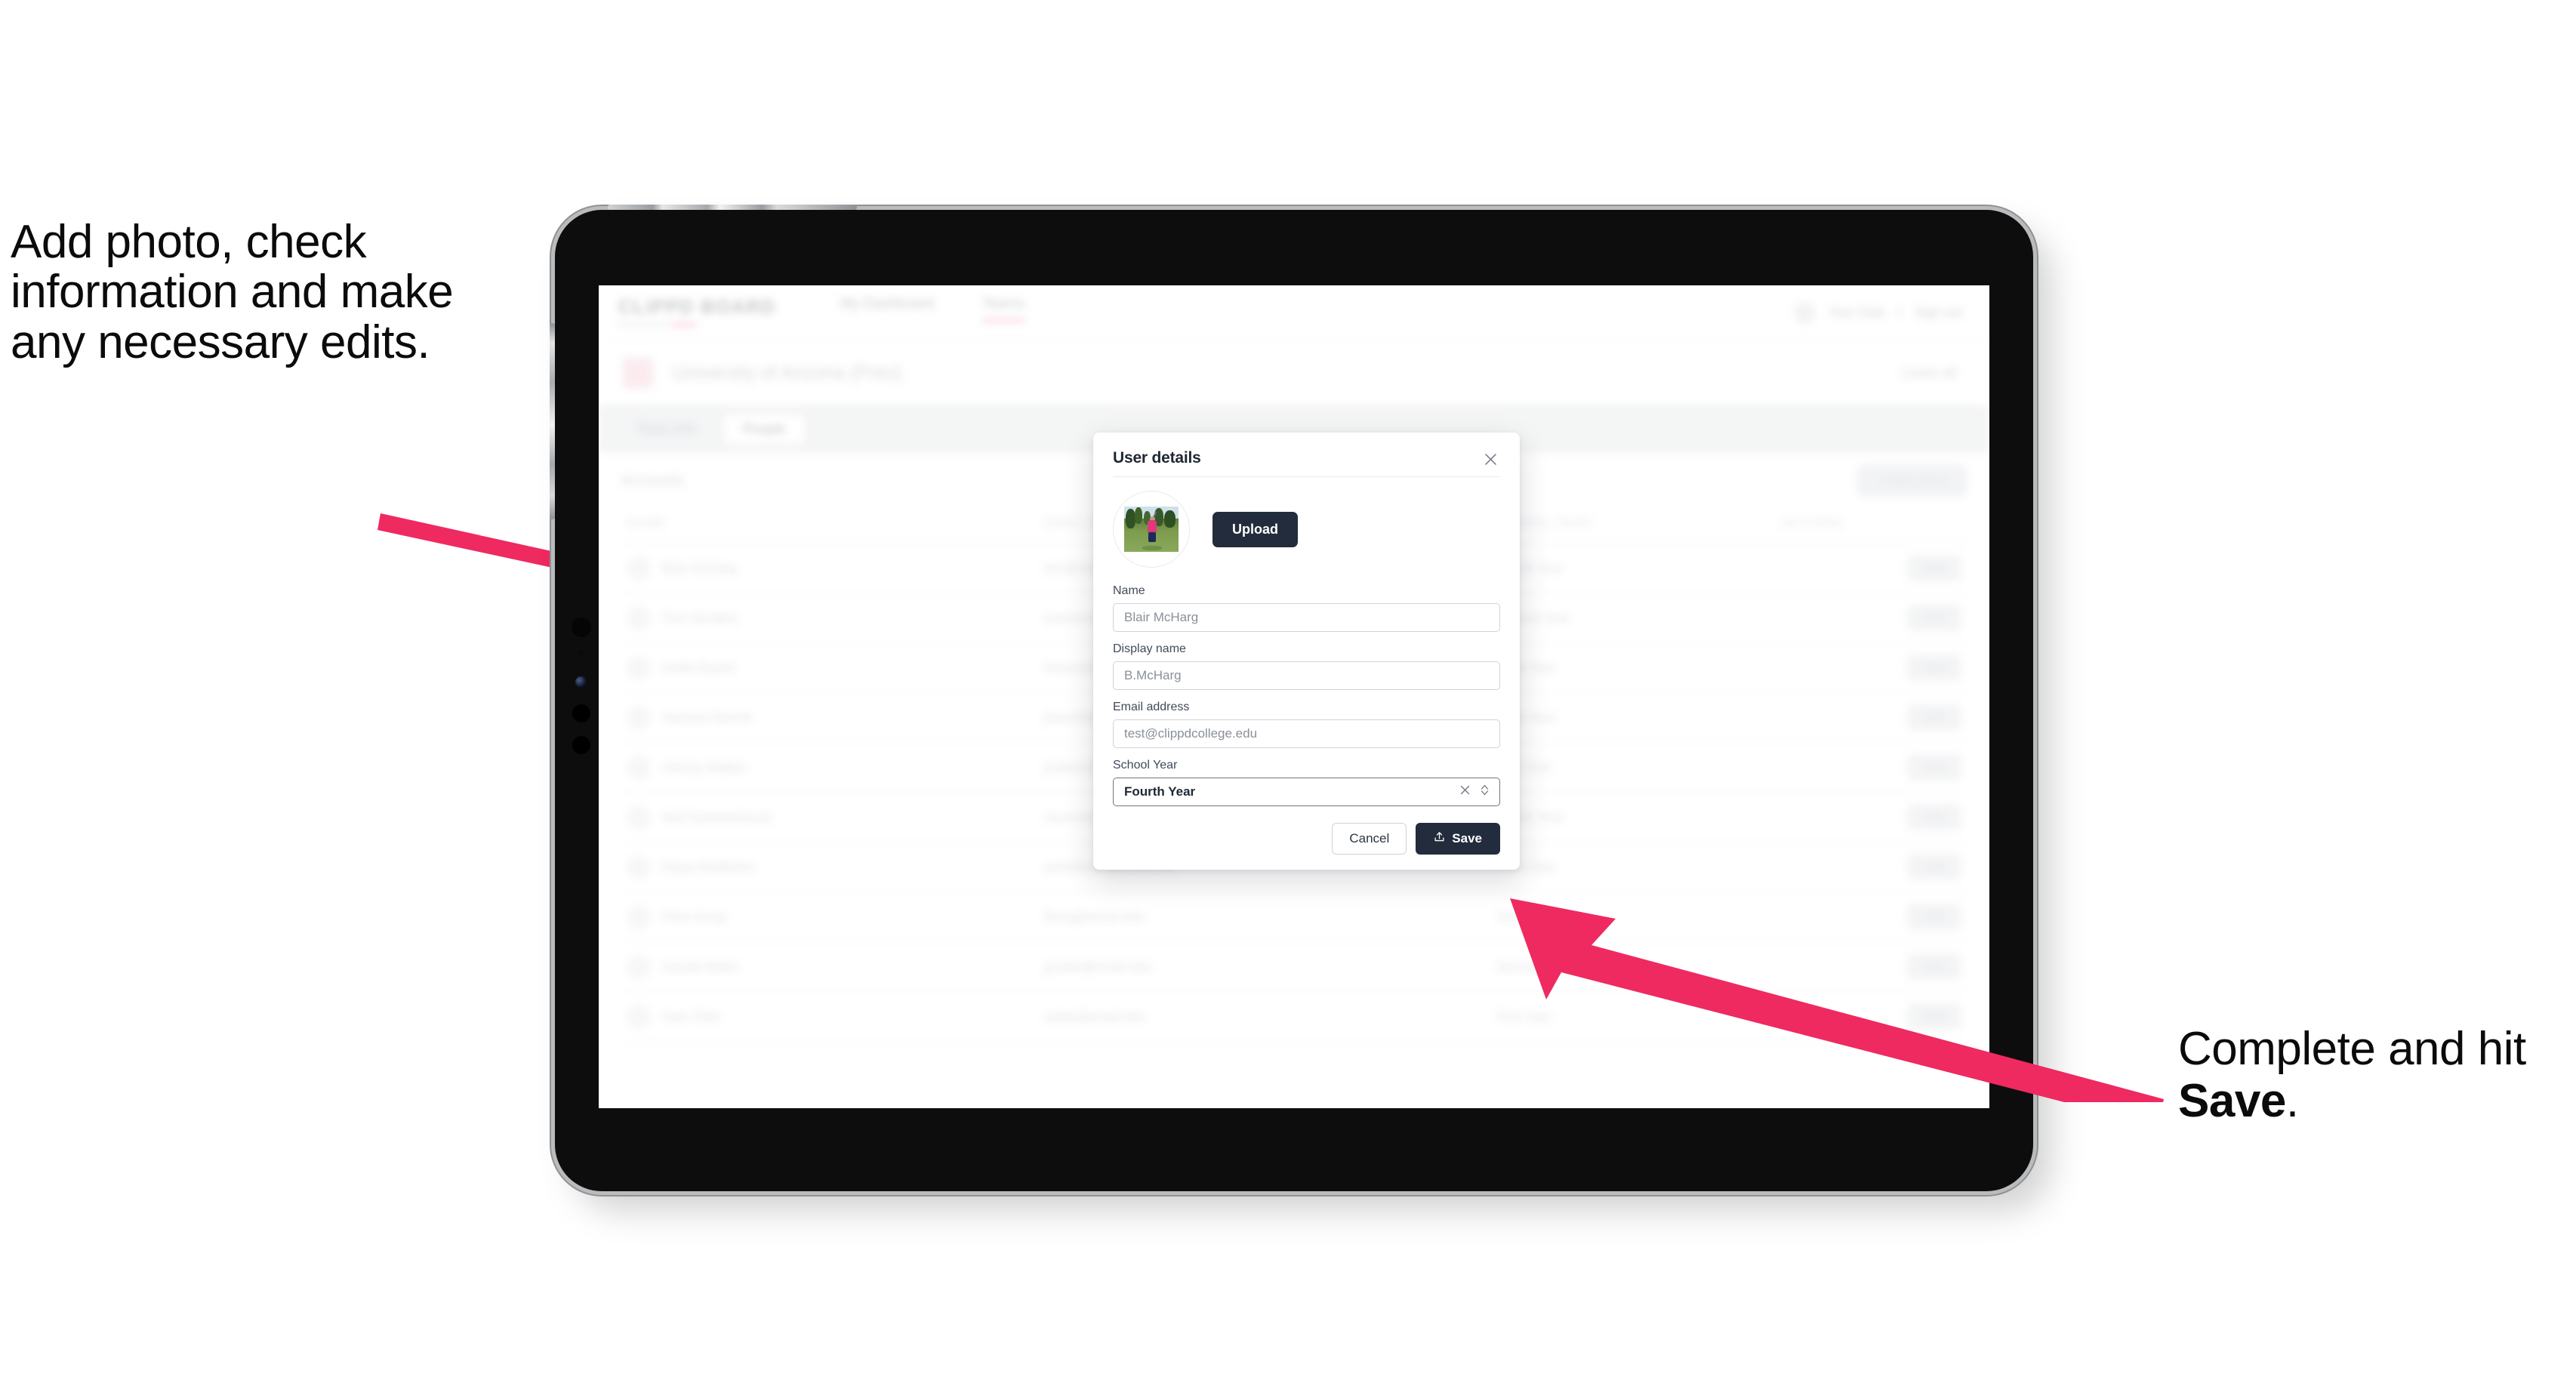 This screenshot has height=1386, width=2576. Describe the element at coordinates (1129, 590) in the screenshot. I see `label-name: Name` at that location.